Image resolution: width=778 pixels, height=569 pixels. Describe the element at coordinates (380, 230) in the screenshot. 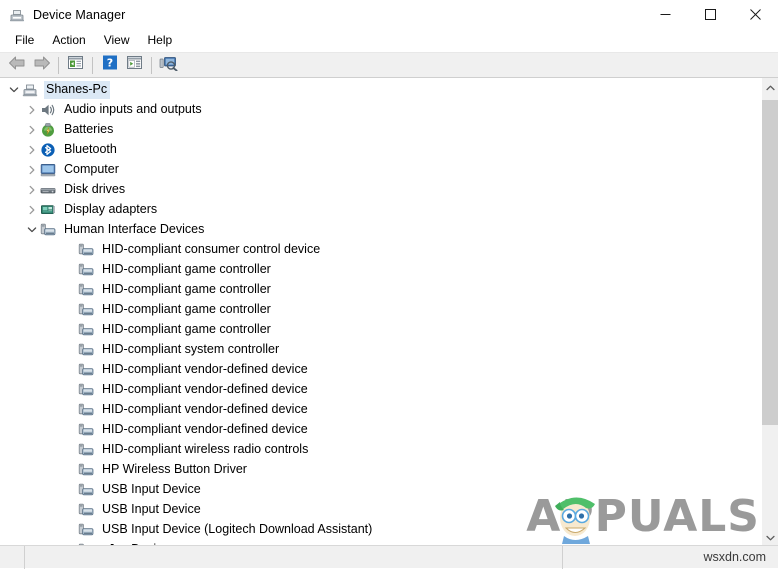

I see `tree-row: Human Interface Devices` at that location.